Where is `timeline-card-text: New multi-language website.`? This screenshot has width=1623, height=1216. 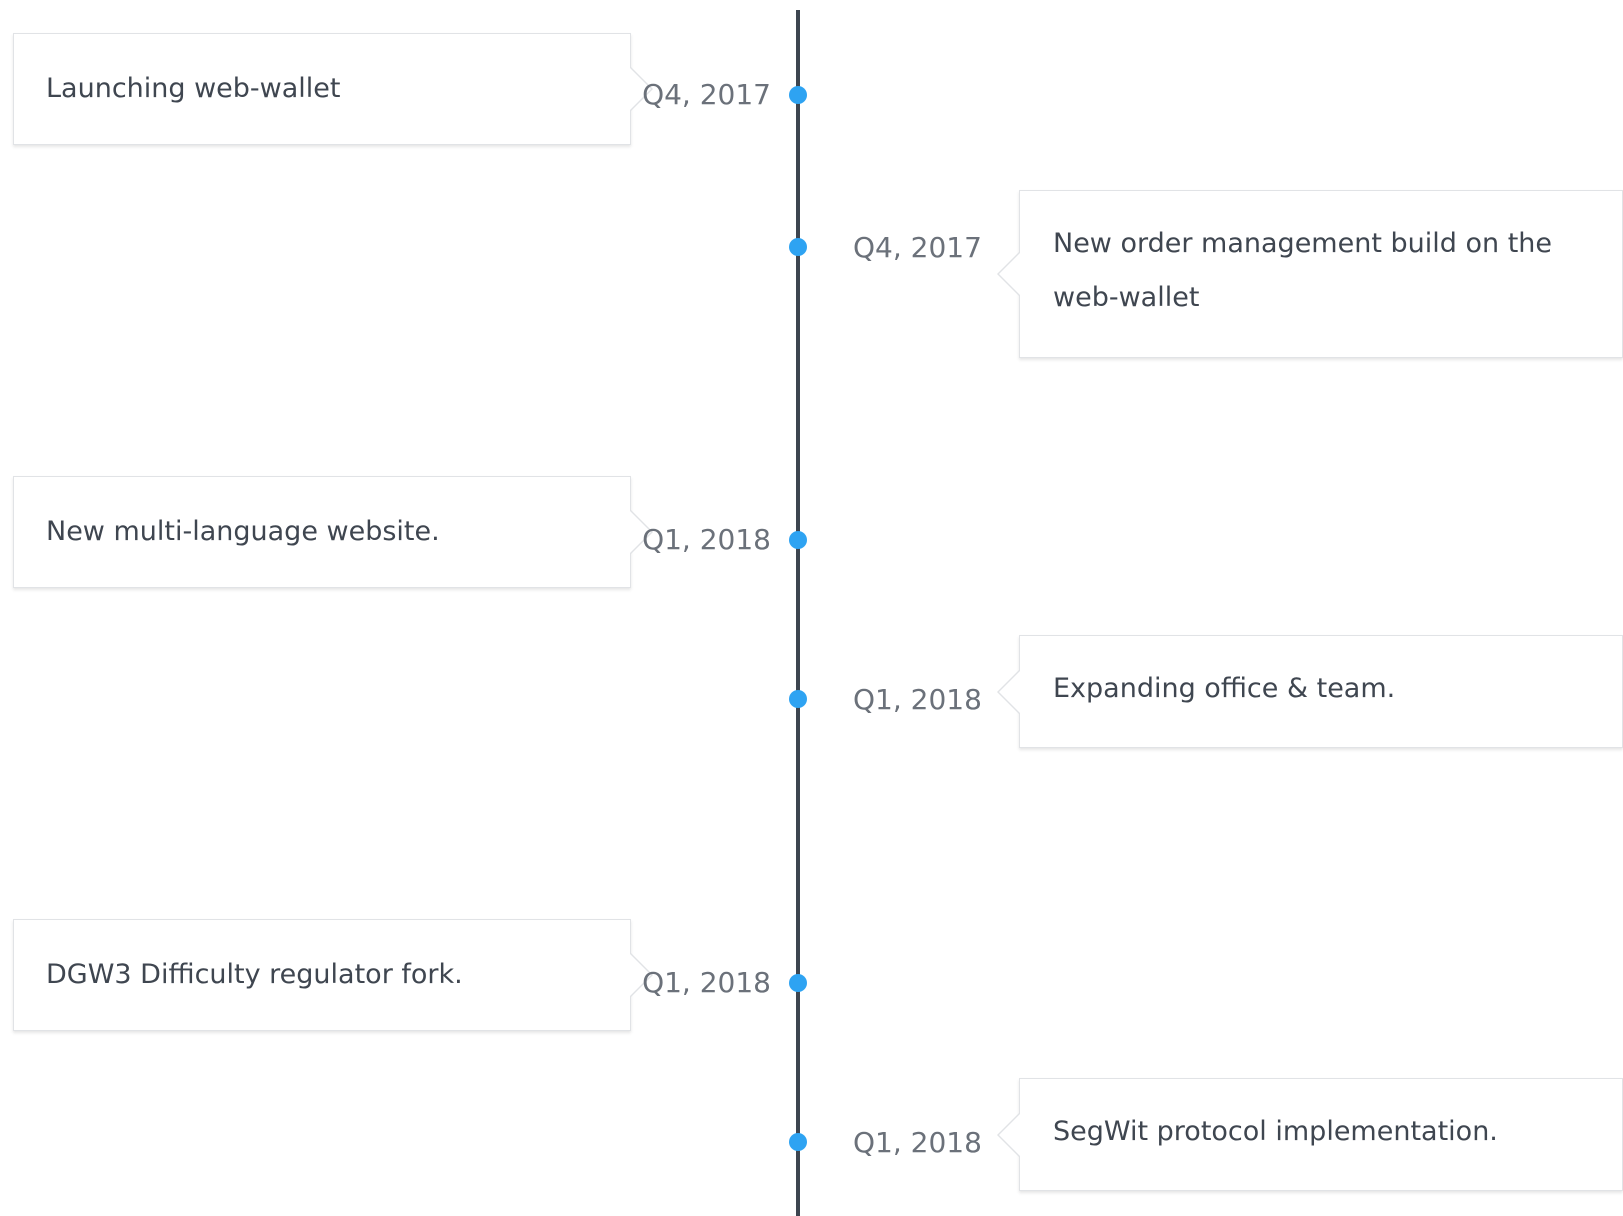 timeline-card-text: New multi-language website. is located at coordinates (243, 531).